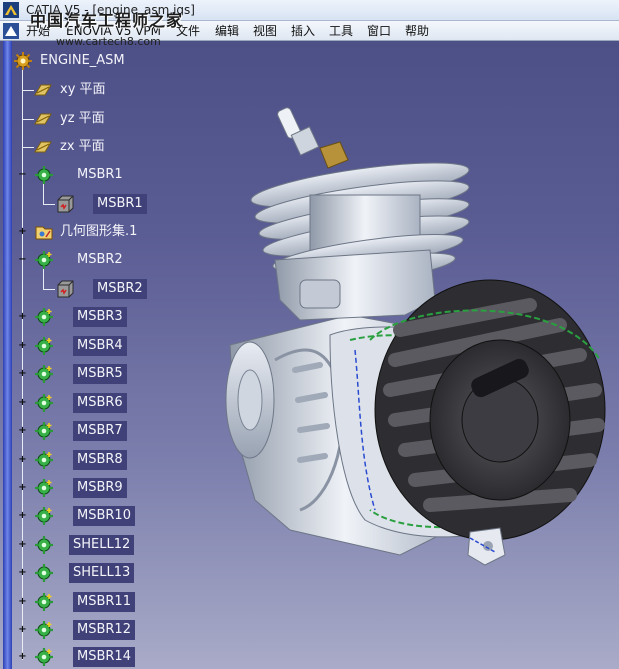 The image size is (619, 669). I want to click on tree-item-msbr8: + MSBR8, so click(100, 460).